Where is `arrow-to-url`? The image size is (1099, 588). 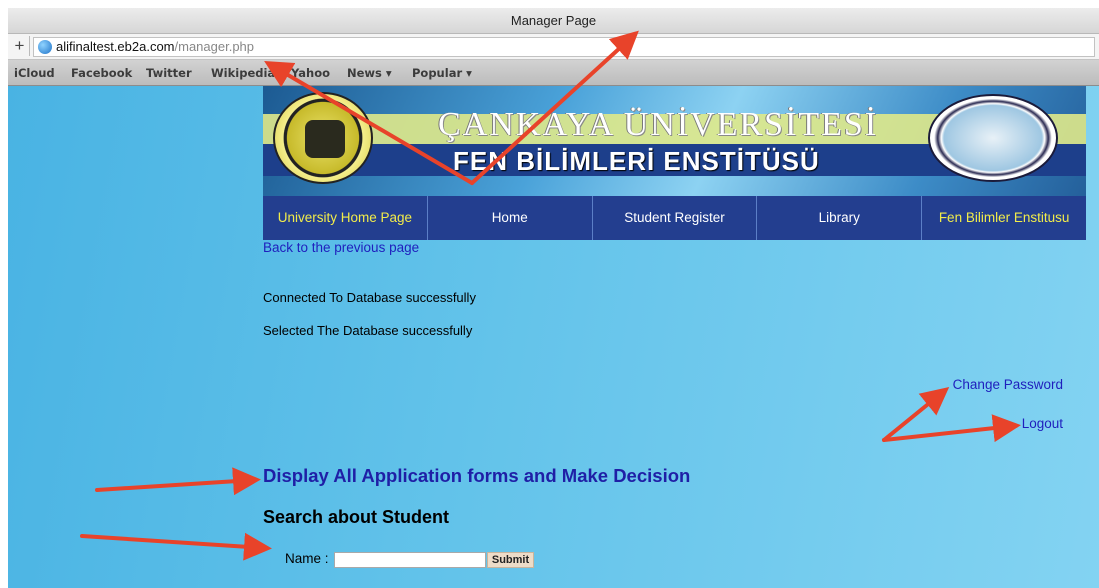 arrow-to-url is located at coordinates (369, 122).